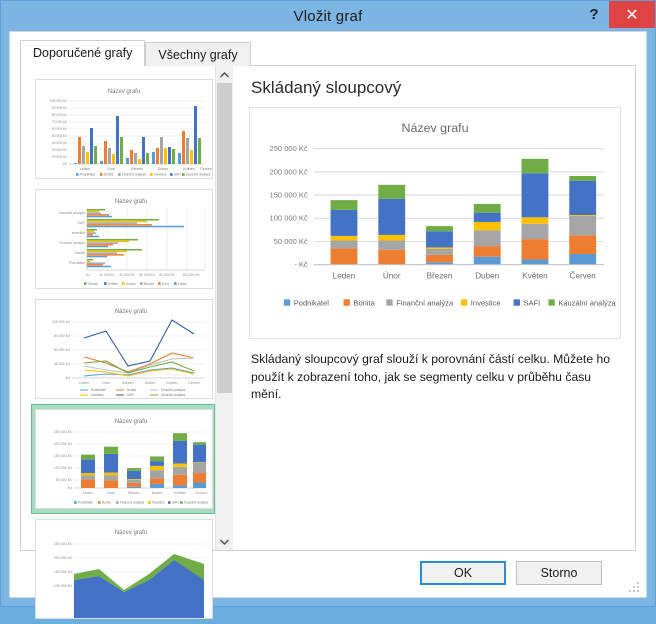 This screenshot has height=624, width=656. Describe the element at coordinates (634, 587) in the screenshot. I see `resize-grip-icon` at that location.